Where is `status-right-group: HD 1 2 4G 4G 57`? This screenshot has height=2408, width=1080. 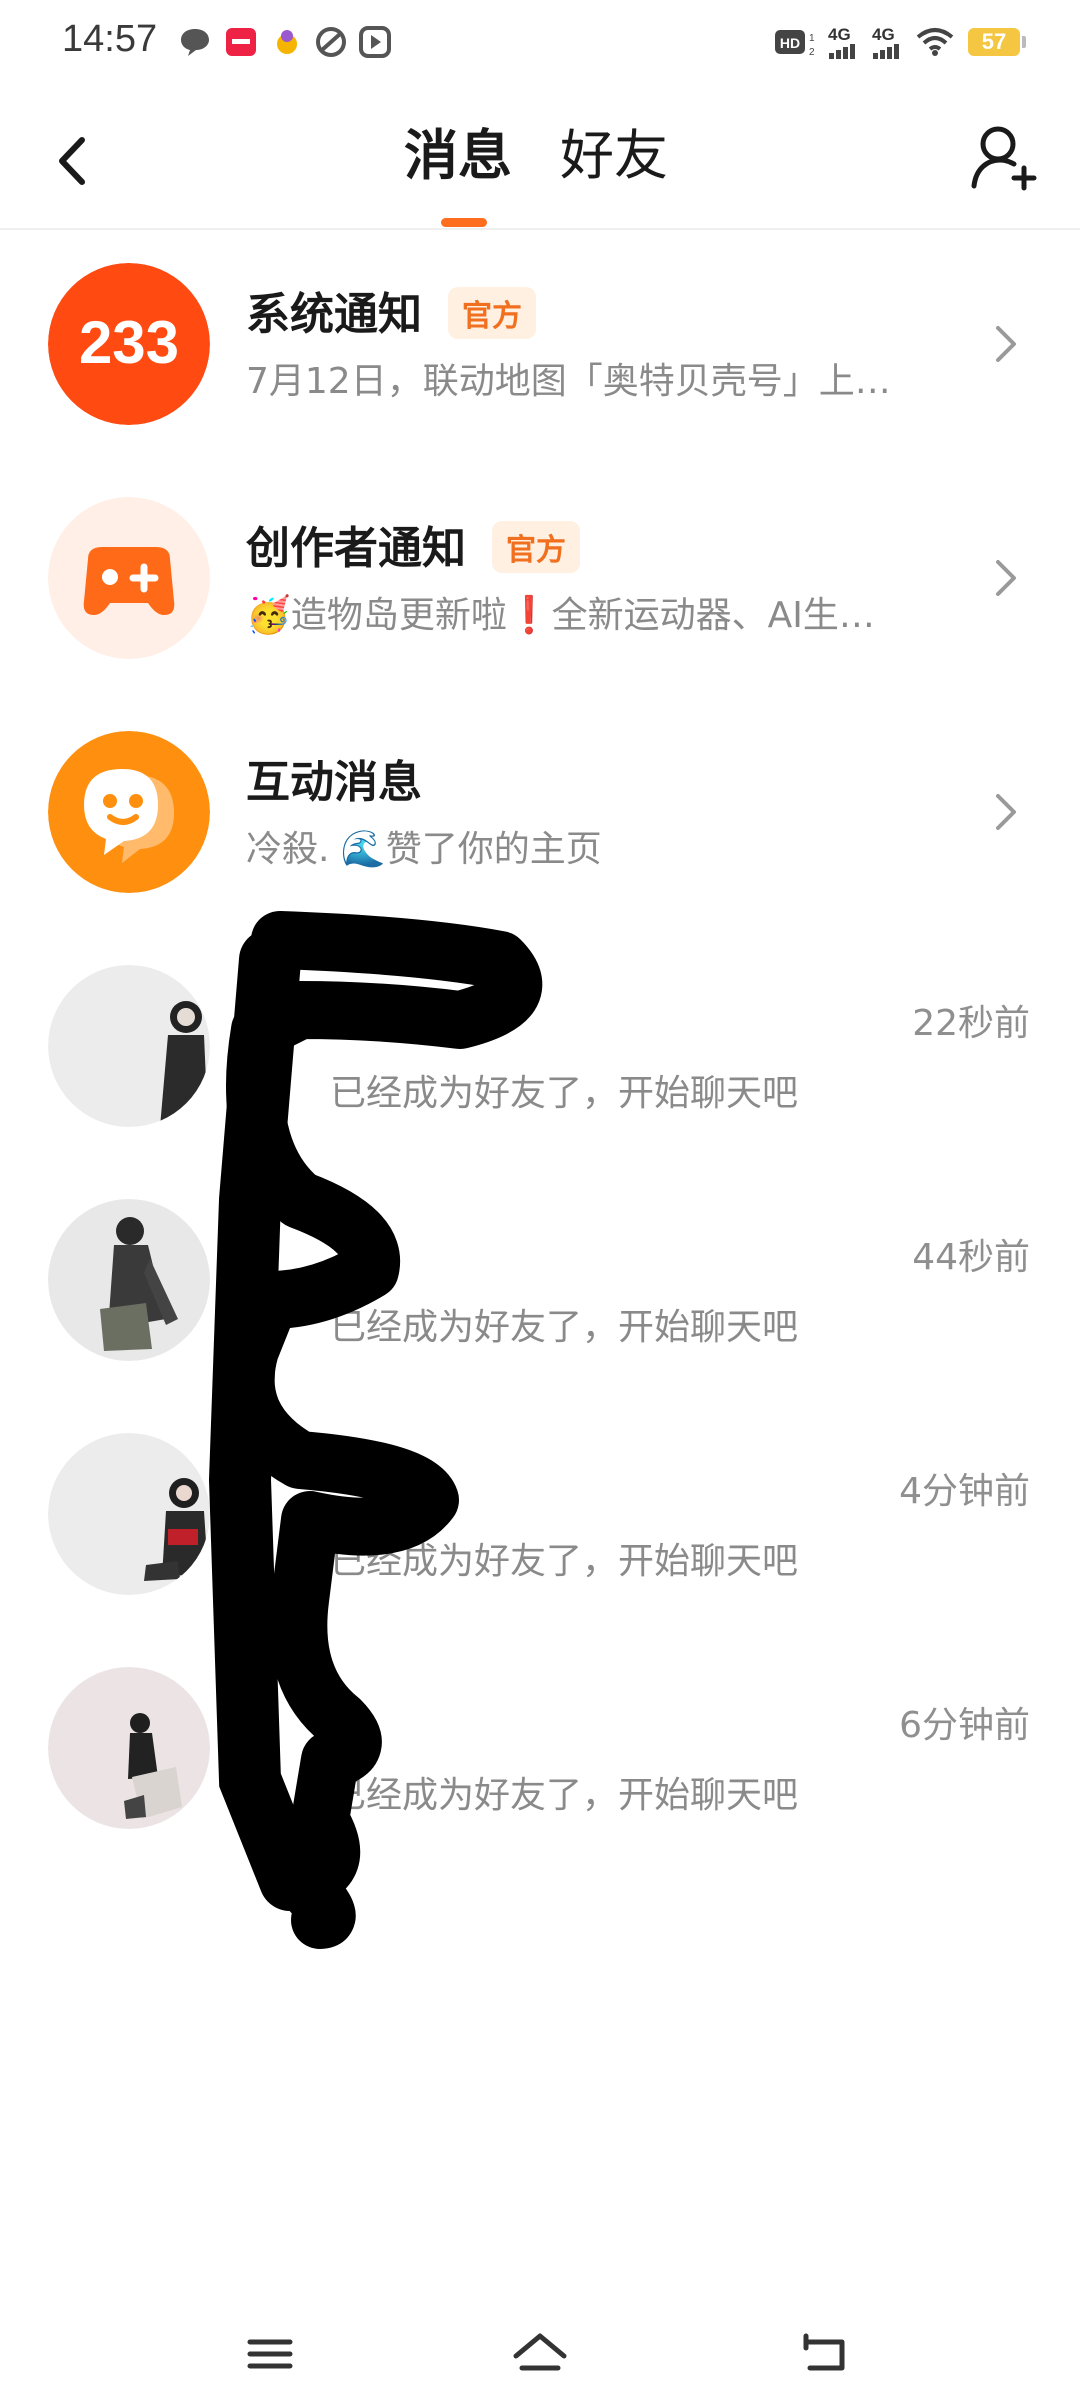 status-right-group: HD 1 2 4G 4G 57 is located at coordinates (900, 42).